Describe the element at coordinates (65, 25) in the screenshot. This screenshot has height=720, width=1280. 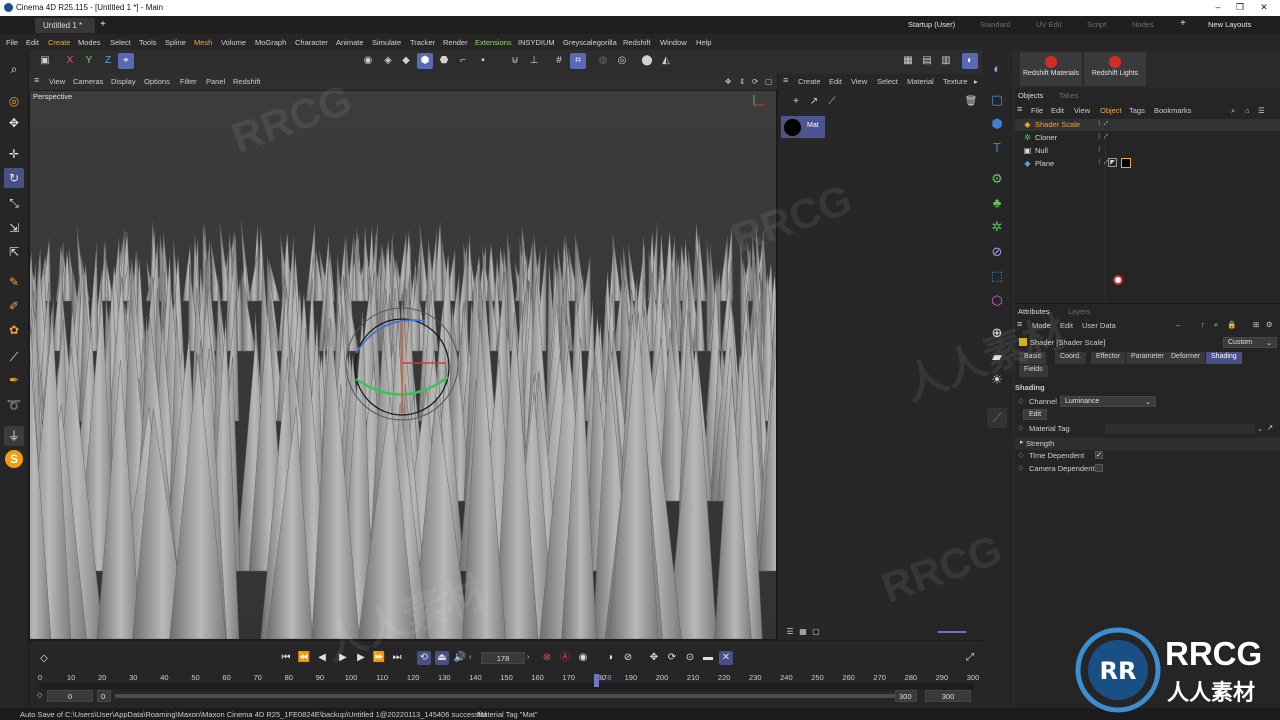
I see `tab-untitled-1: Untitled 1 *` at that location.